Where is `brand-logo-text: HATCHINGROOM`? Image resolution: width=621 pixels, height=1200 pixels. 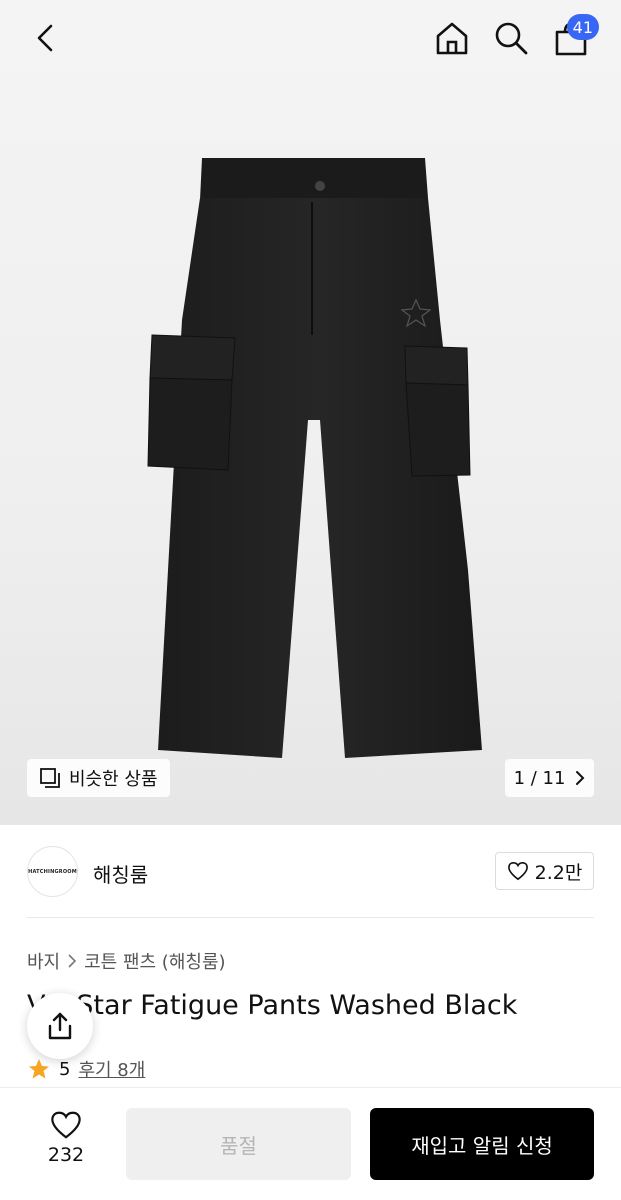 brand-logo-text: HATCHINGROOM is located at coordinates (52, 871).